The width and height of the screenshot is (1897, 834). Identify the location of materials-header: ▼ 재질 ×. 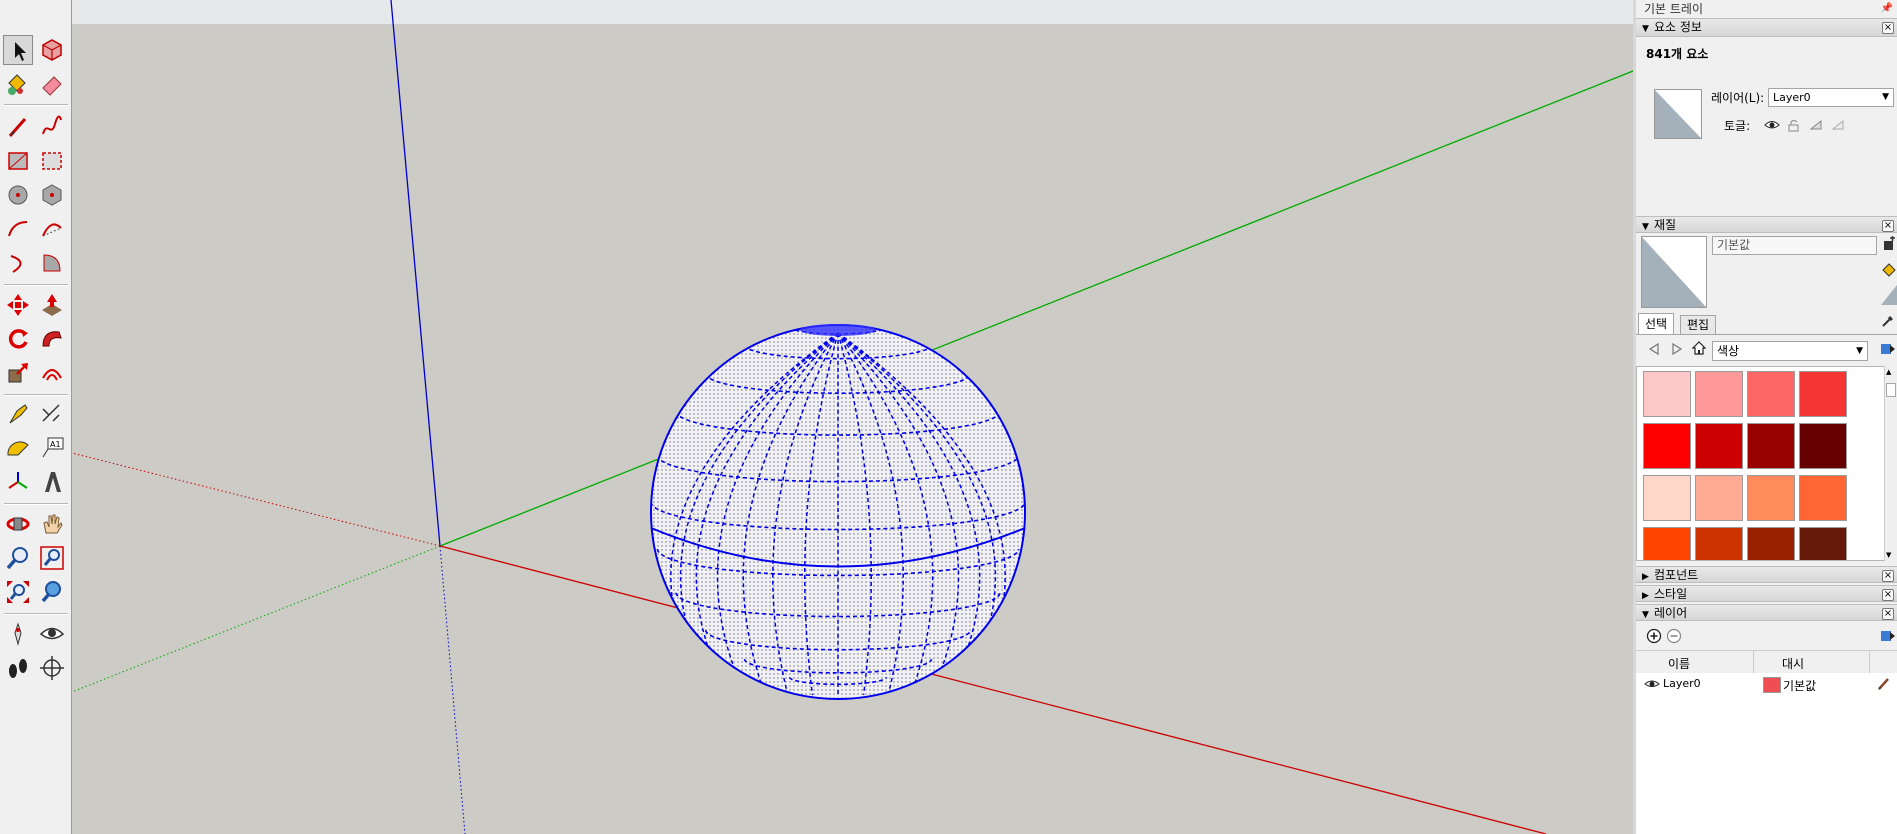
(1766, 224).